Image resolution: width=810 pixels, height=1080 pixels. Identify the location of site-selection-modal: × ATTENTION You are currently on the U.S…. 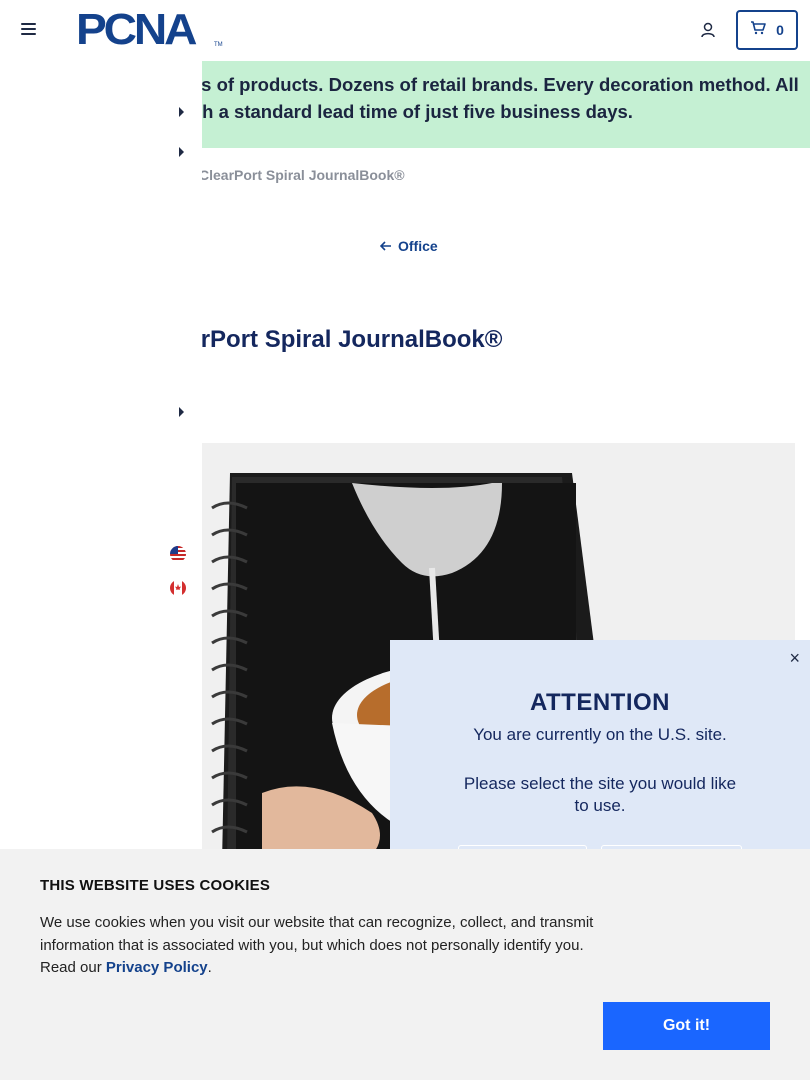
(600, 757).